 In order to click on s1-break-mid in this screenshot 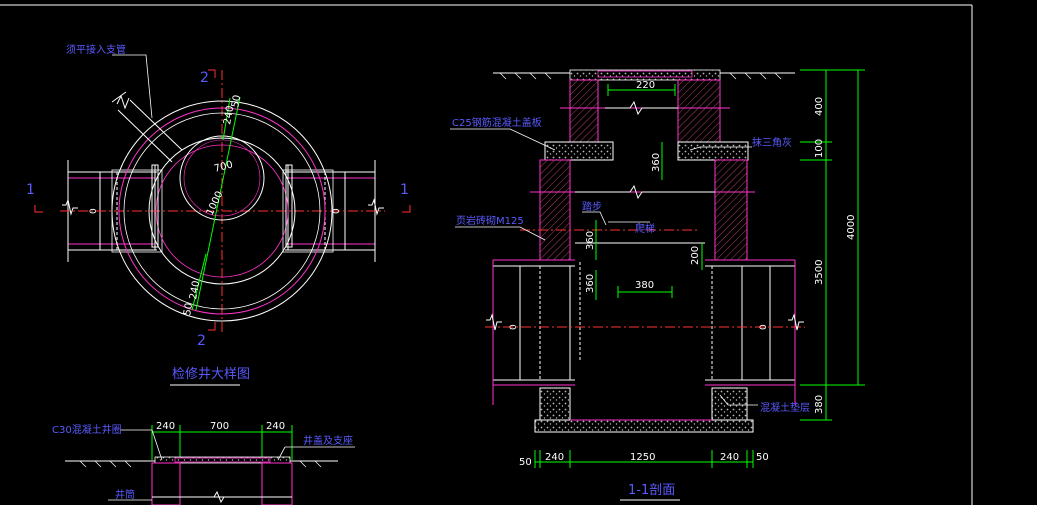, I will do `click(645, 192)`.